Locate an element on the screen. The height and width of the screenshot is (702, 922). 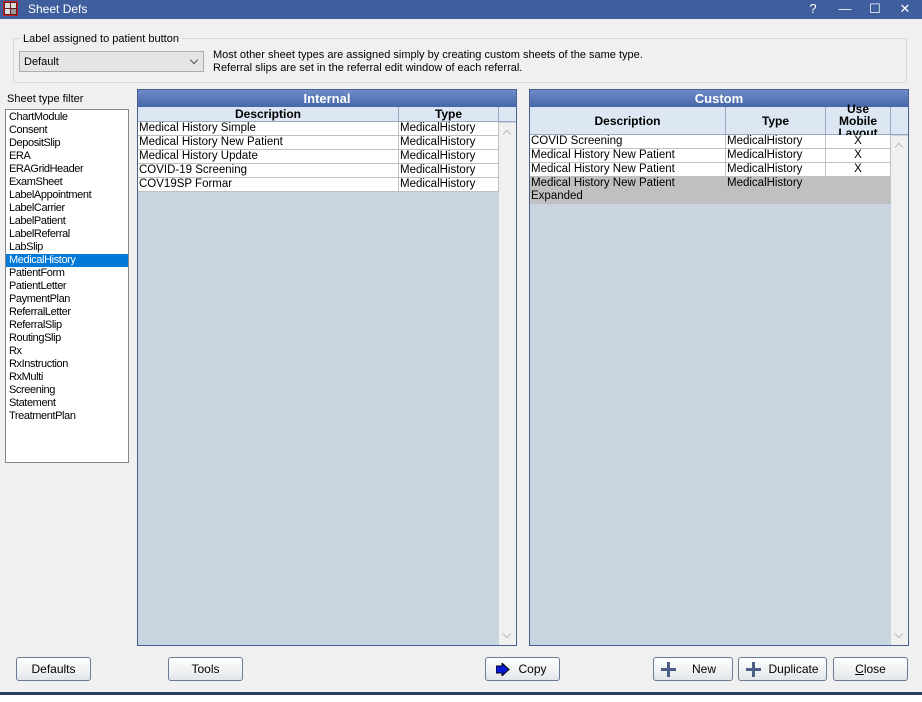
filter-item: PatientLetter is located at coordinates (67, 286).